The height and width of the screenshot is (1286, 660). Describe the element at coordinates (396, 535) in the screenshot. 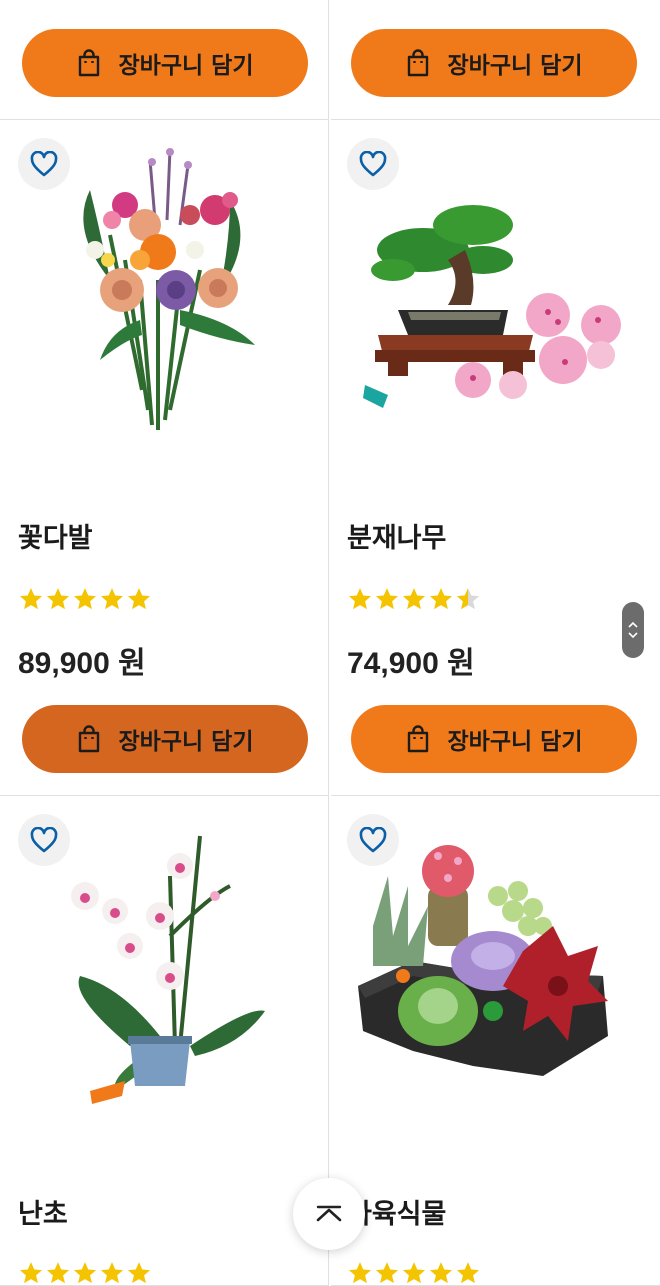

I see `product-name: 분재나무` at that location.